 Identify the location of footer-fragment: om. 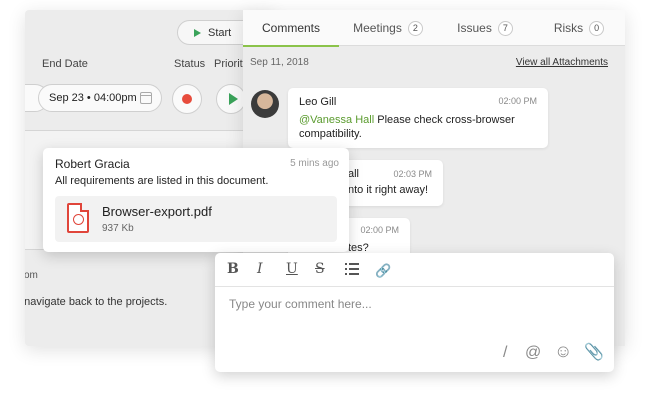
(31, 275).